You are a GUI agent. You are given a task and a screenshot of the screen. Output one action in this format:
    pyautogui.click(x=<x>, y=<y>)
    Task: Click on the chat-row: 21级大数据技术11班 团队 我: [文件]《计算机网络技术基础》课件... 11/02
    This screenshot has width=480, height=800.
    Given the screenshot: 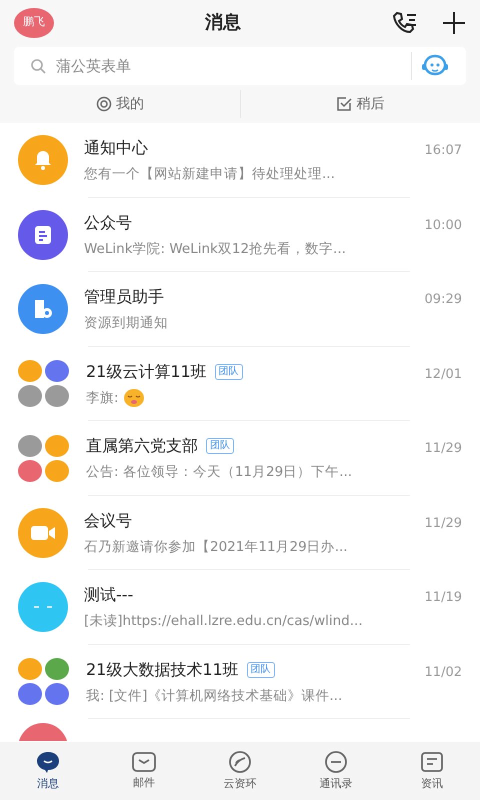 What is the action you would take?
    pyautogui.click(x=240, y=681)
    